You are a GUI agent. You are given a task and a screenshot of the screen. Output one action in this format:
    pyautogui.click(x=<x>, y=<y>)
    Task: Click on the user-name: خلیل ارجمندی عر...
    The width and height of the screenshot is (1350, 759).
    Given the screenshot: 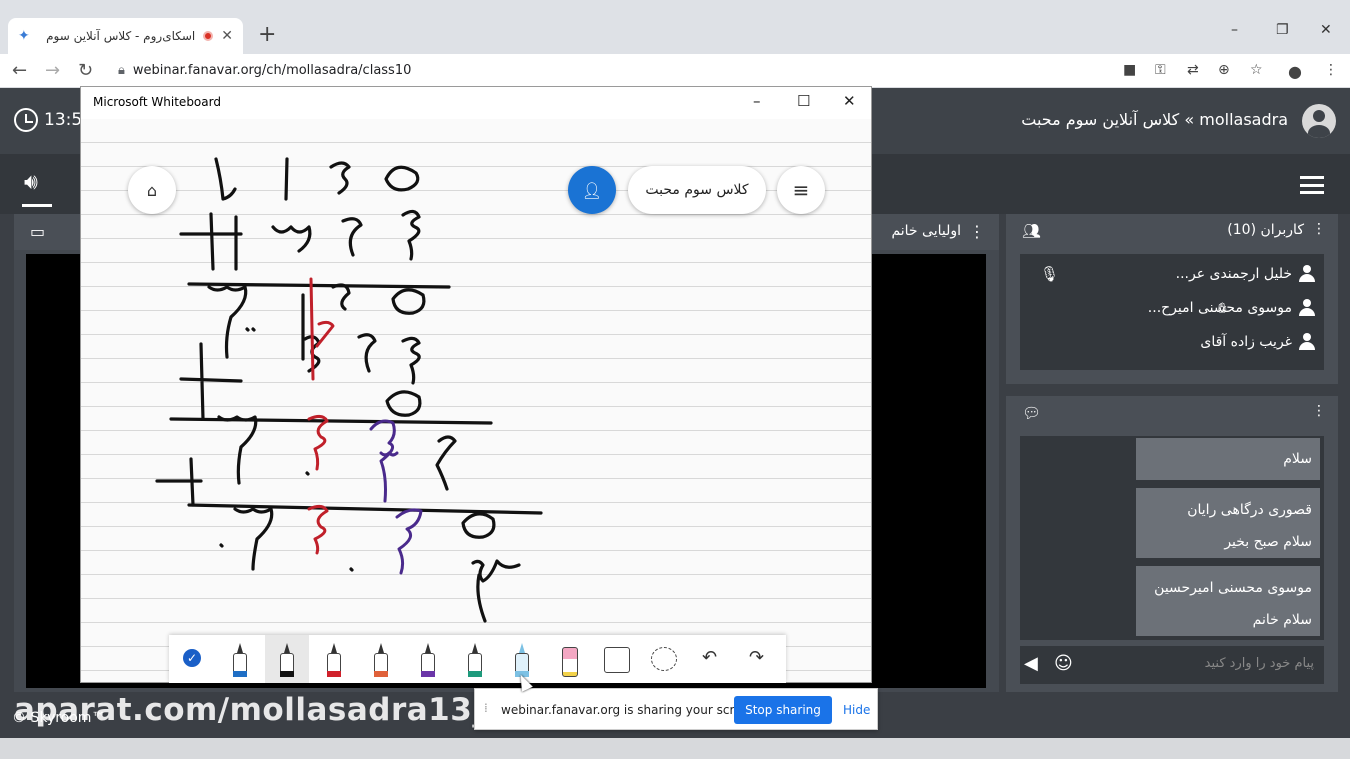 What is the action you would take?
    pyautogui.click(x=1233, y=274)
    